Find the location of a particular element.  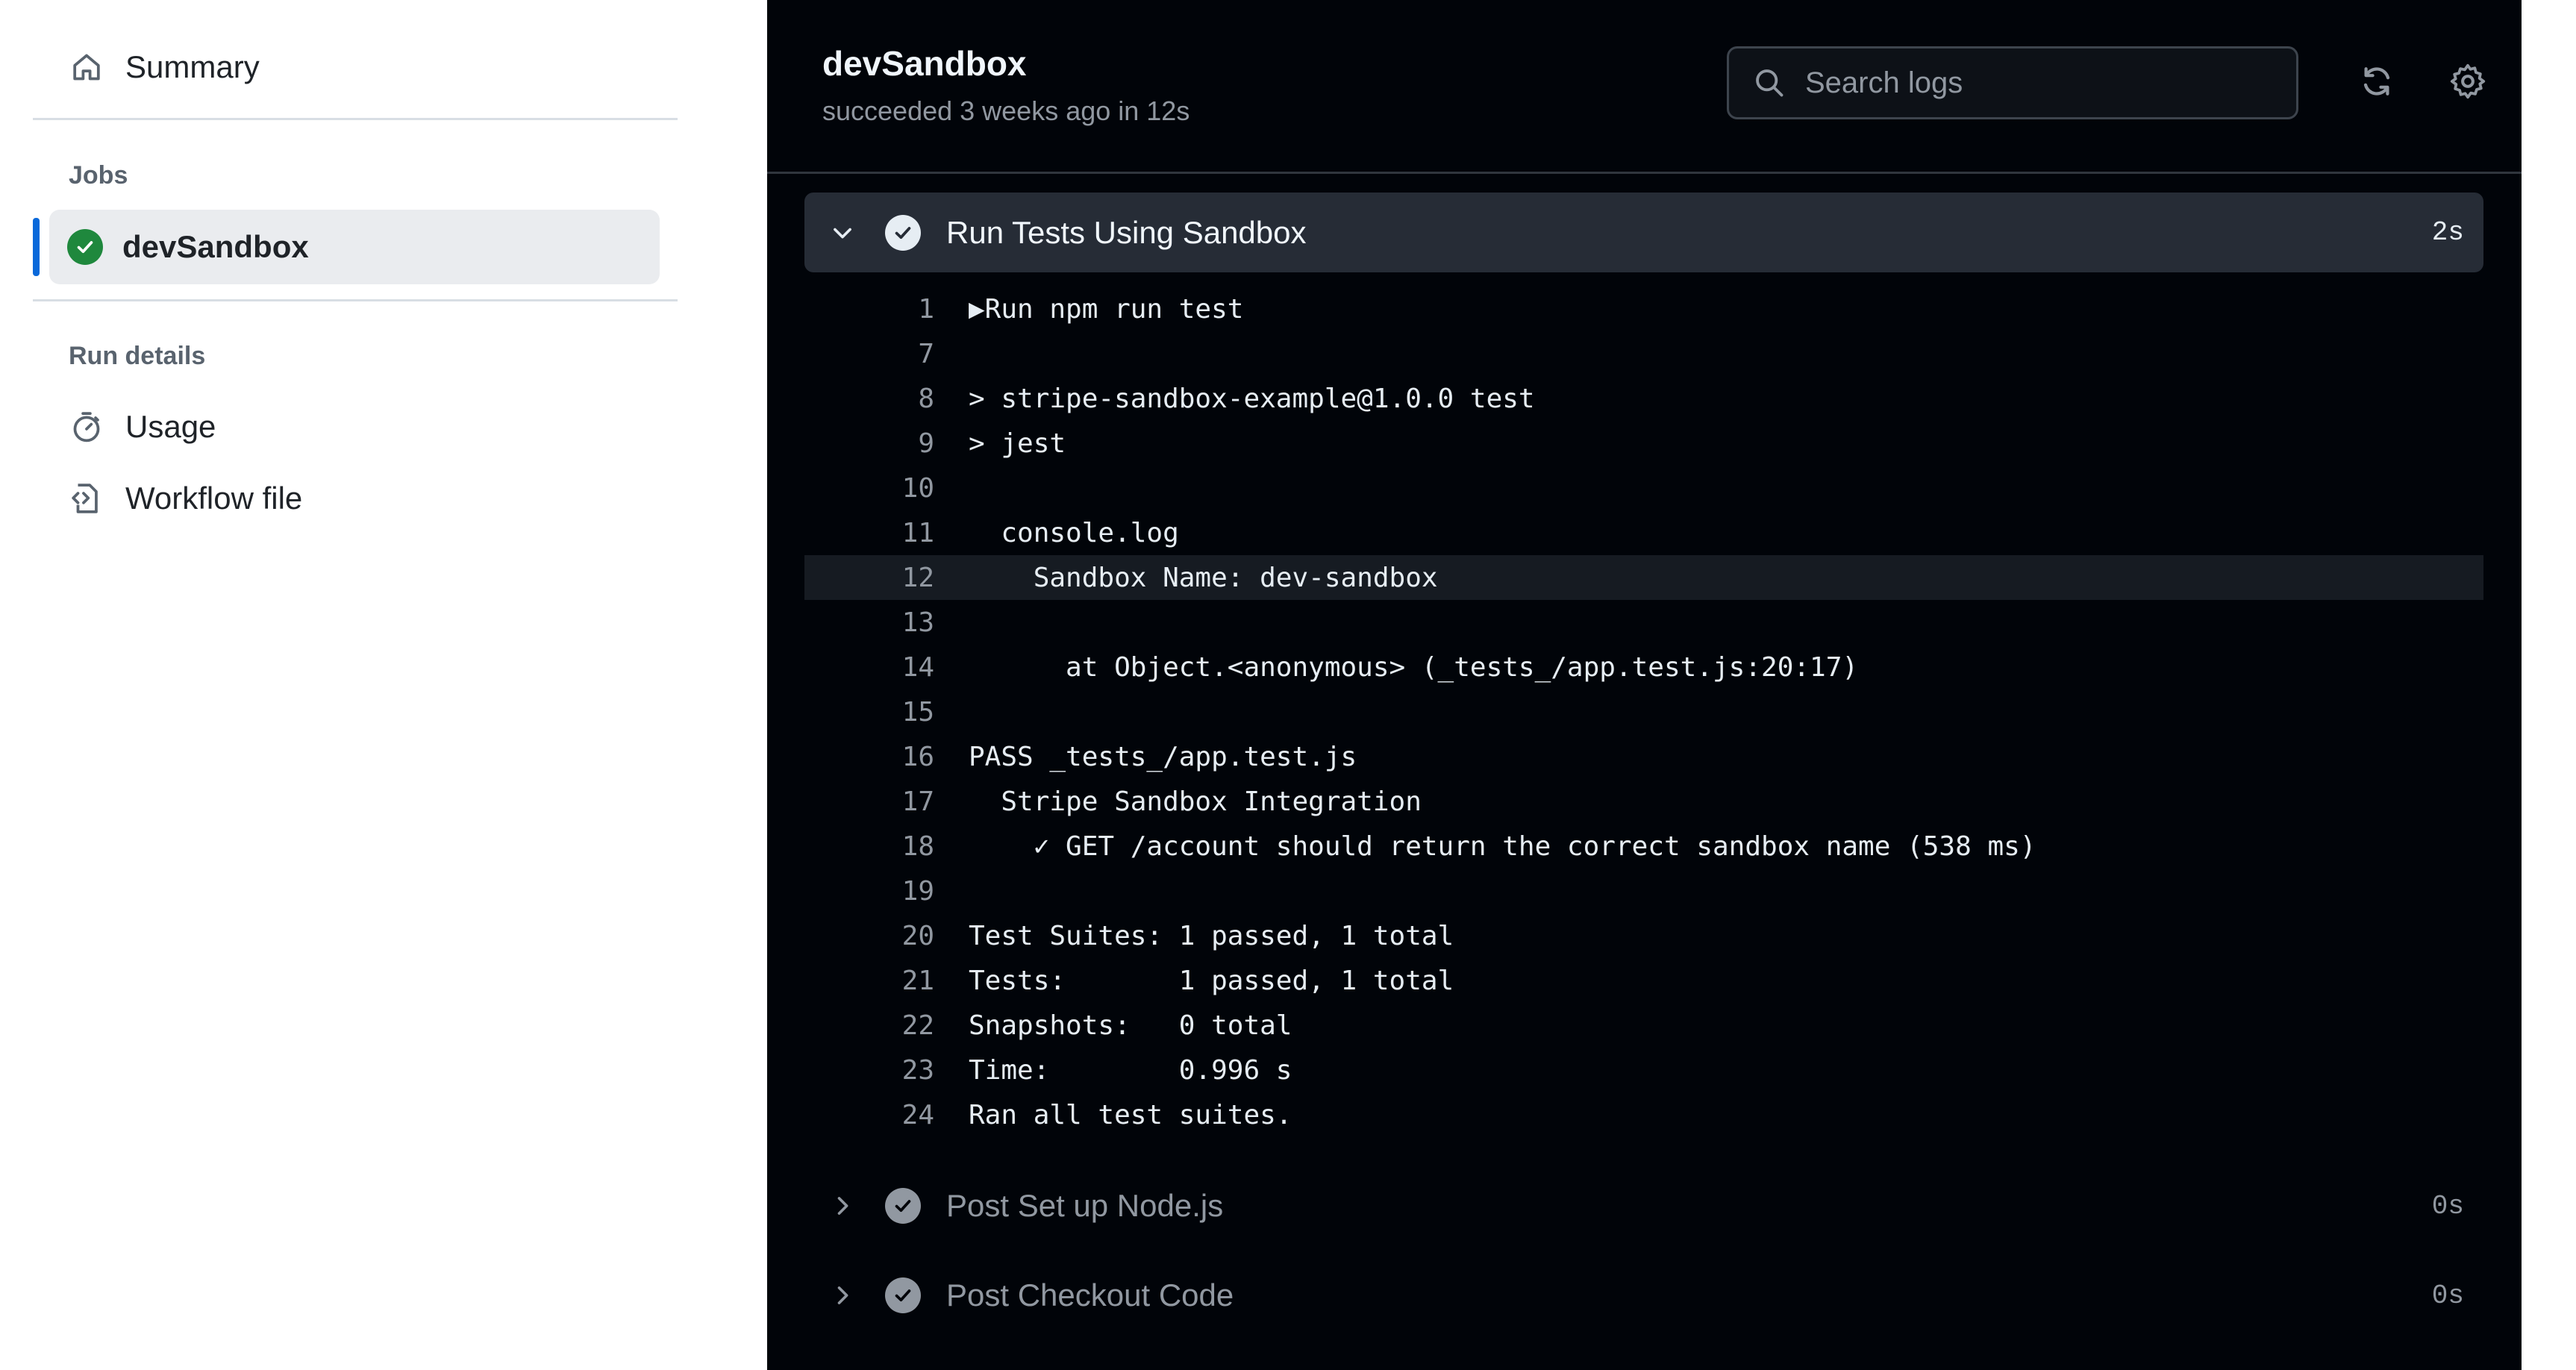

log-line-number: 17 is located at coordinates (886, 802).